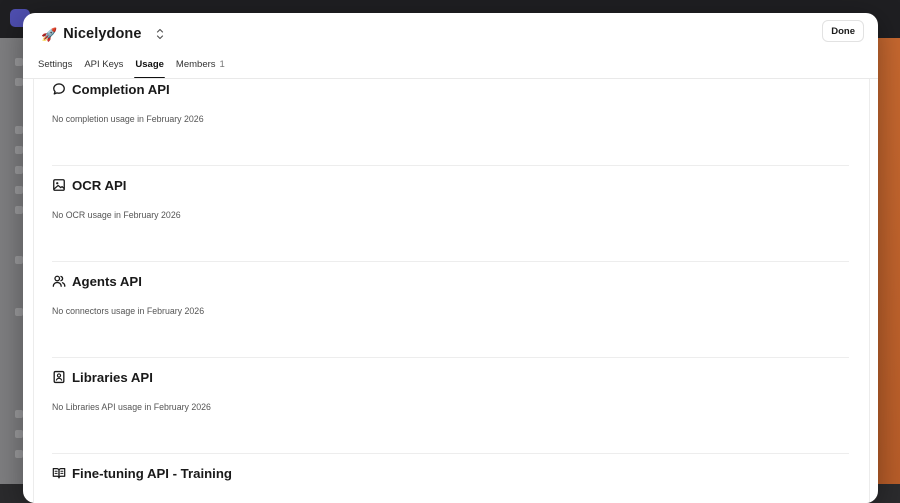  I want to click on org-switcher: 🚀 Nicelydone, so click(103, 34).